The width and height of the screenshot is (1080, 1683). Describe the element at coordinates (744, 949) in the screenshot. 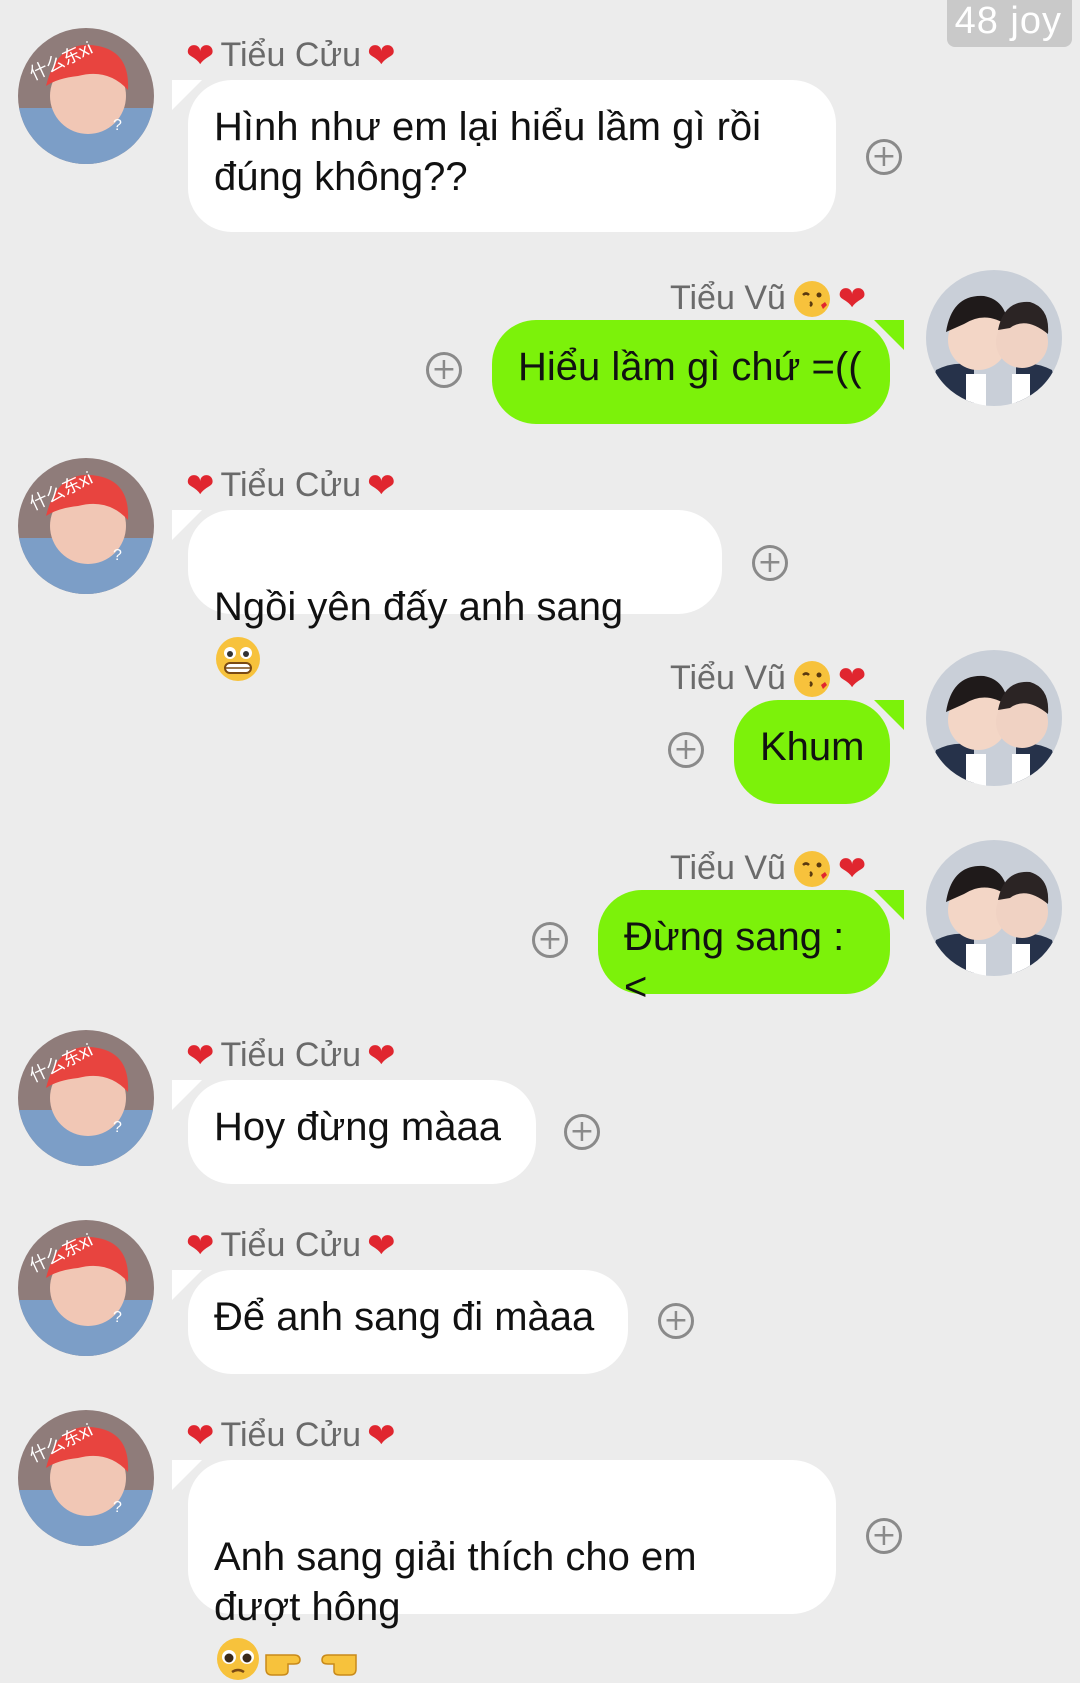

I see `message-bubble: Đừng sang :<` at that location.